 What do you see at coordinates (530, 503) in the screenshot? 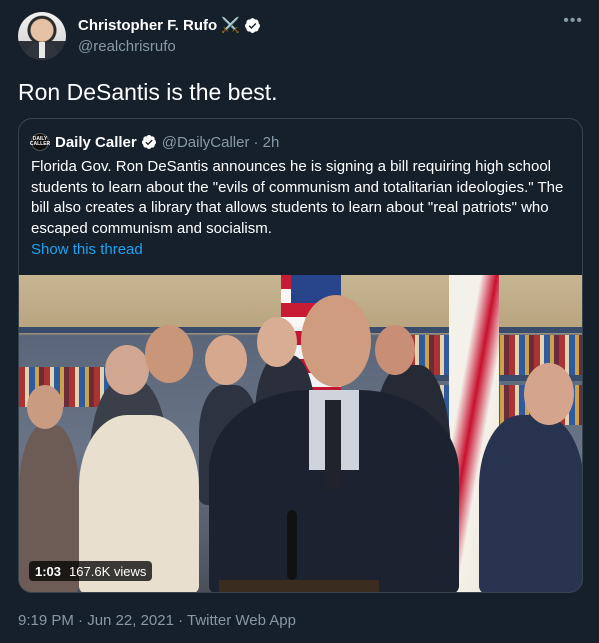
I see `person` at bounding box center [530, 503].